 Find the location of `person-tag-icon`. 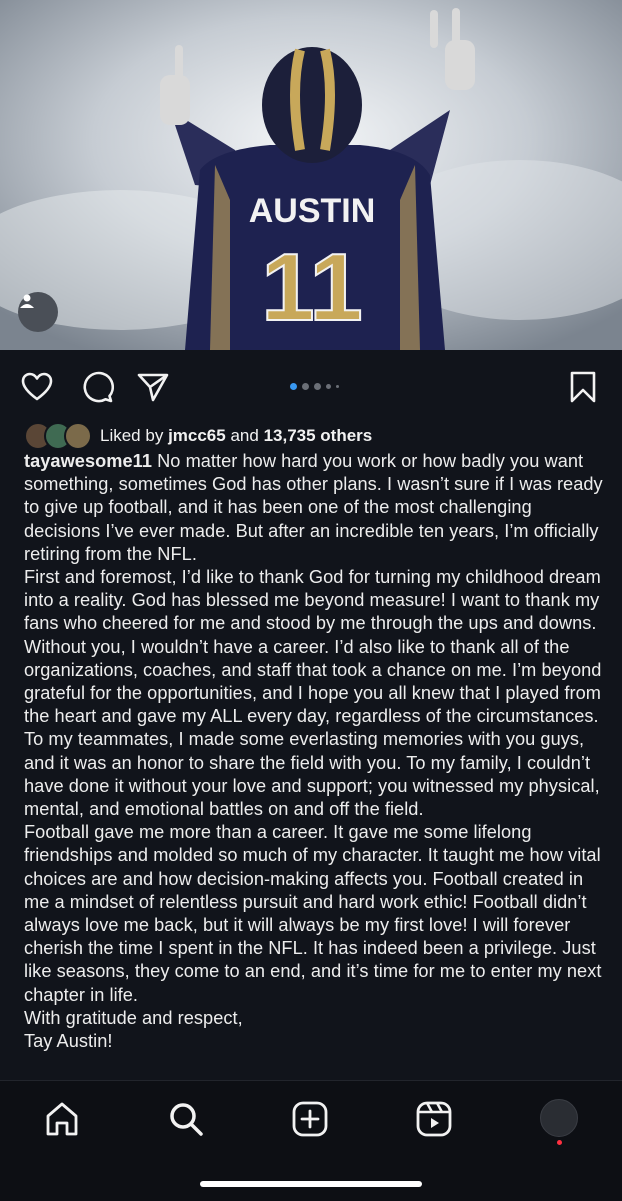

person-tag-icon is located at coordinates (38, 312).